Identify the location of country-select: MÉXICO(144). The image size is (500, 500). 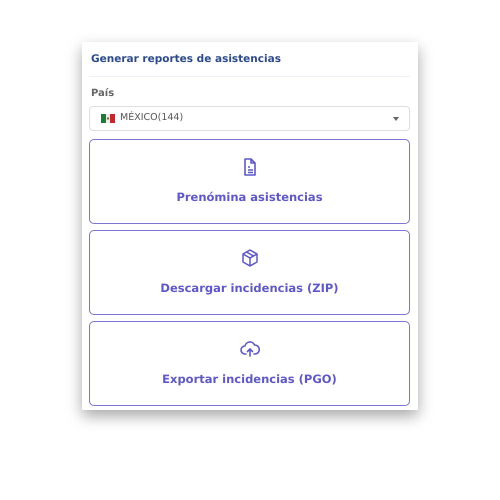
(249, 118).